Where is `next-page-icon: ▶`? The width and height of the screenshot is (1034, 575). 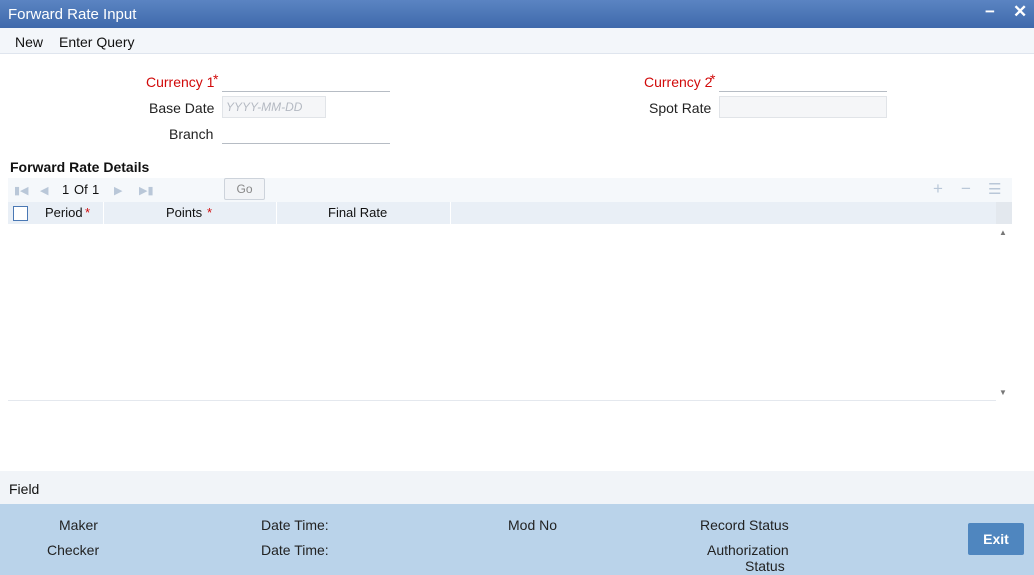 next-page-icon: ▶ is located at coordinates (118, 190).